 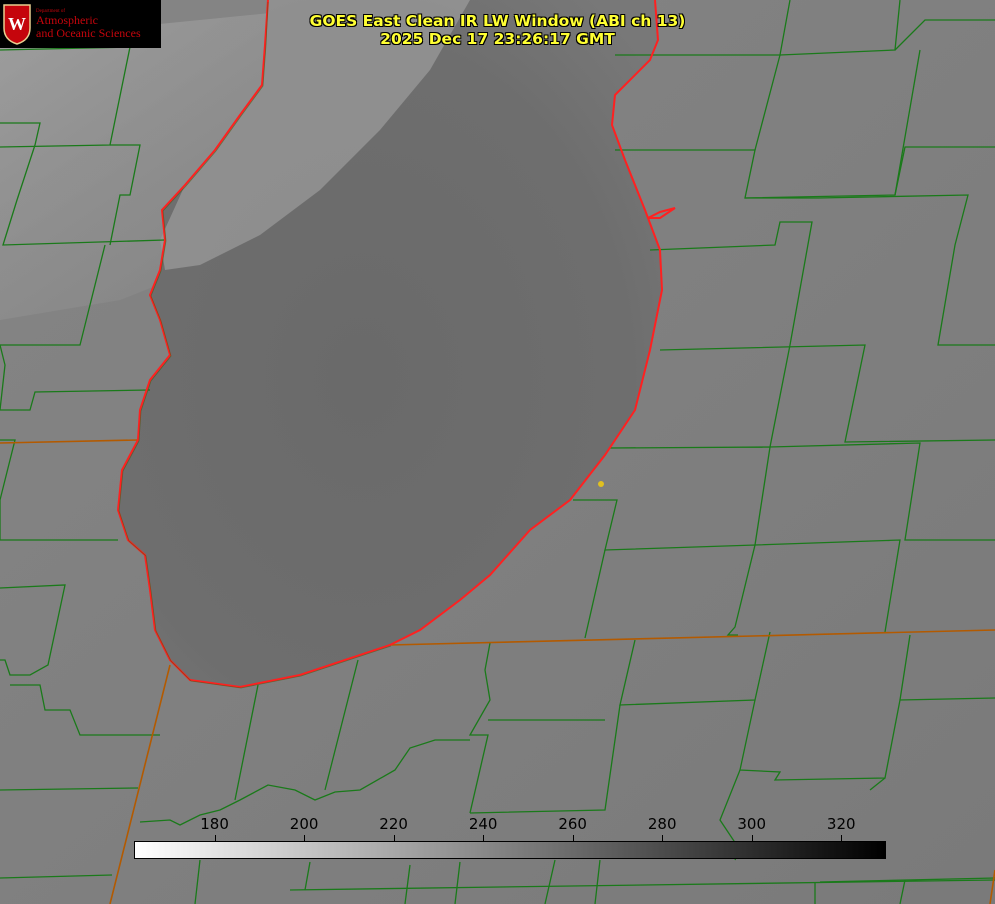 I want to click on colorbar-tick-label: 300, so click(x=752, y=824).